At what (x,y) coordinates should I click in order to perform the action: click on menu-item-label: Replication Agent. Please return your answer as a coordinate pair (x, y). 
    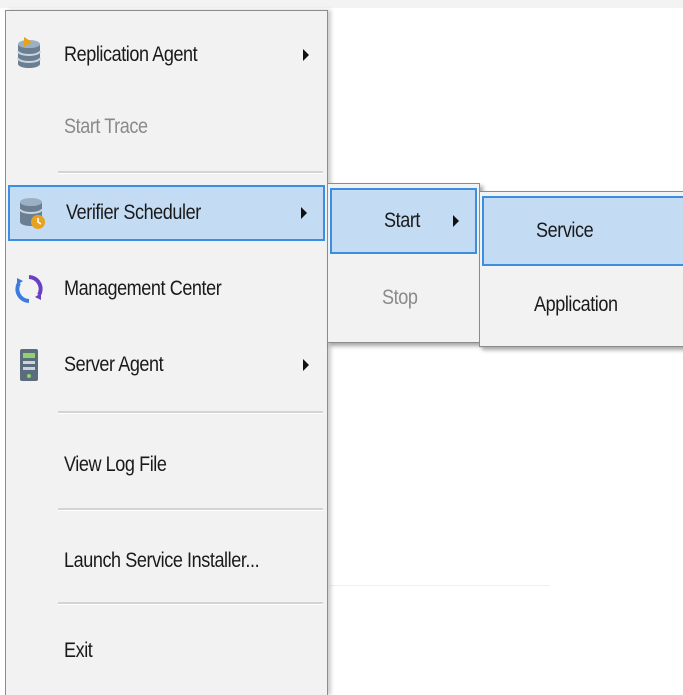
    Looking at the image, I should click on (131, 54).